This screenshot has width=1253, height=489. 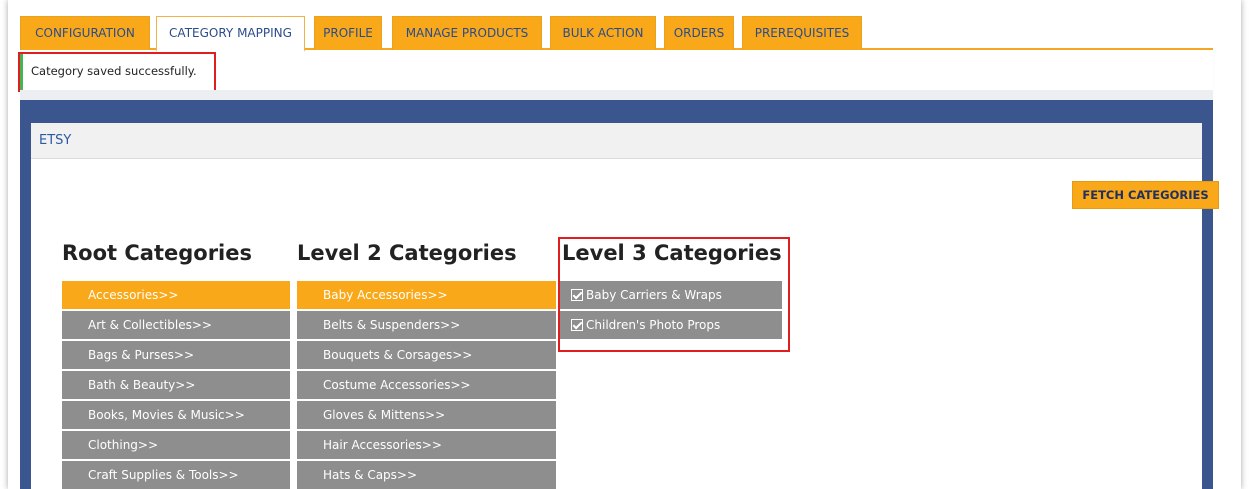 What do you see at coordinates (407, 253) in the screenshot?
I see `level2-categories-heading: Level 2 Categories` at bounding box center [407, 253].